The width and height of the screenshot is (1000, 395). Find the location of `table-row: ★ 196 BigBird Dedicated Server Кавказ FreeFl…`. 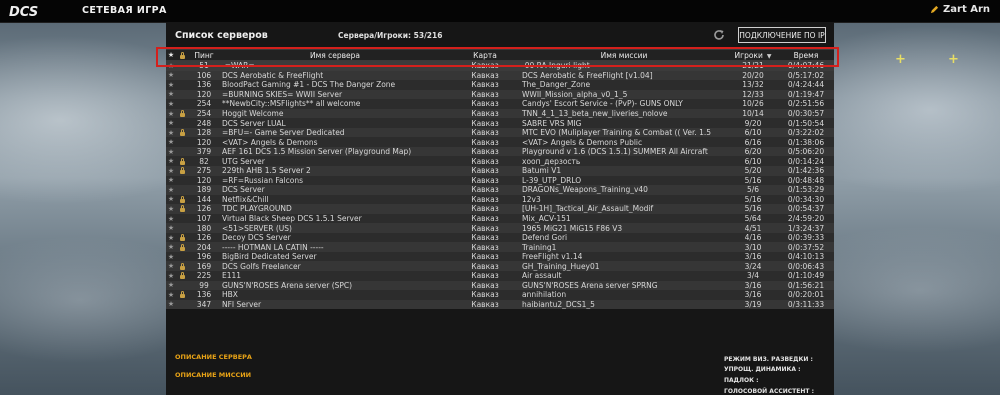

table-row: ★ 196 BigBird Dedicated Server Кавказ FreeFl… is located at coordinates (500, 256).